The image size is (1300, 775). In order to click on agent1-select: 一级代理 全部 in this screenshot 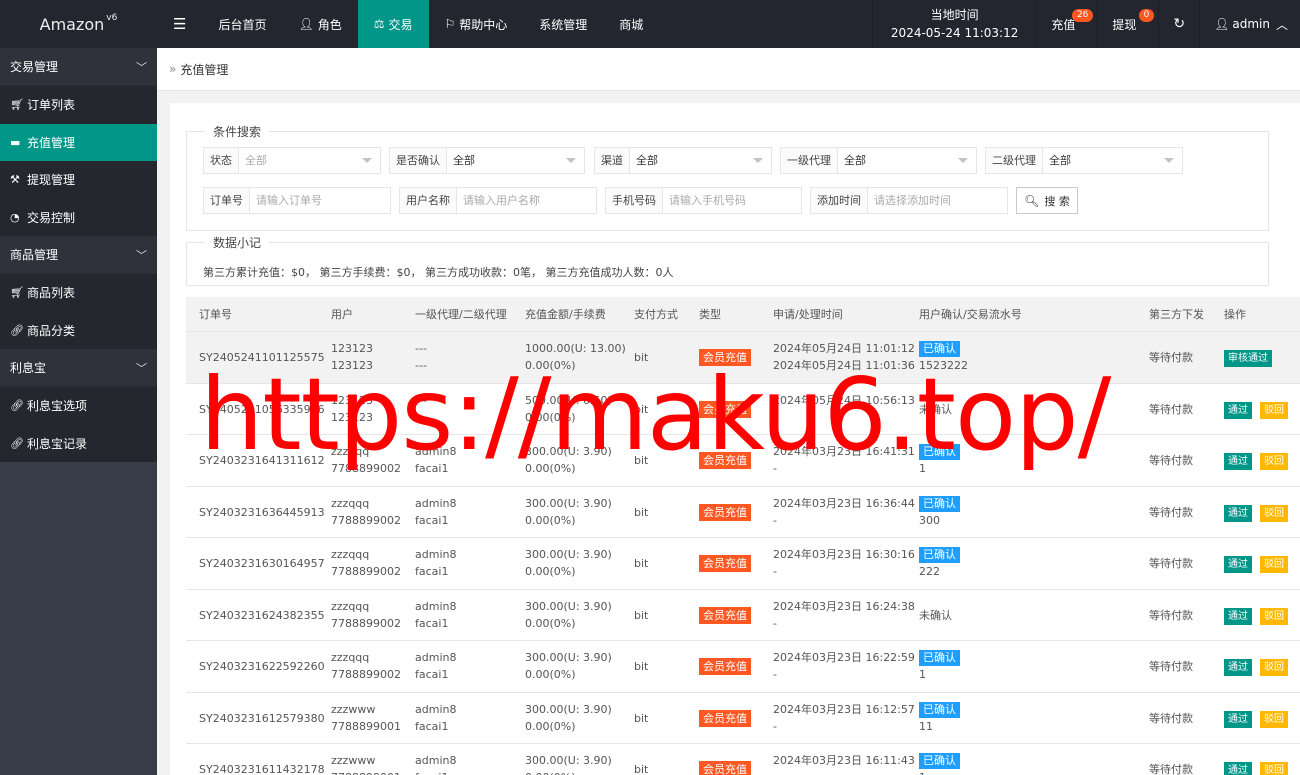, I will do `click(878, 160)`.